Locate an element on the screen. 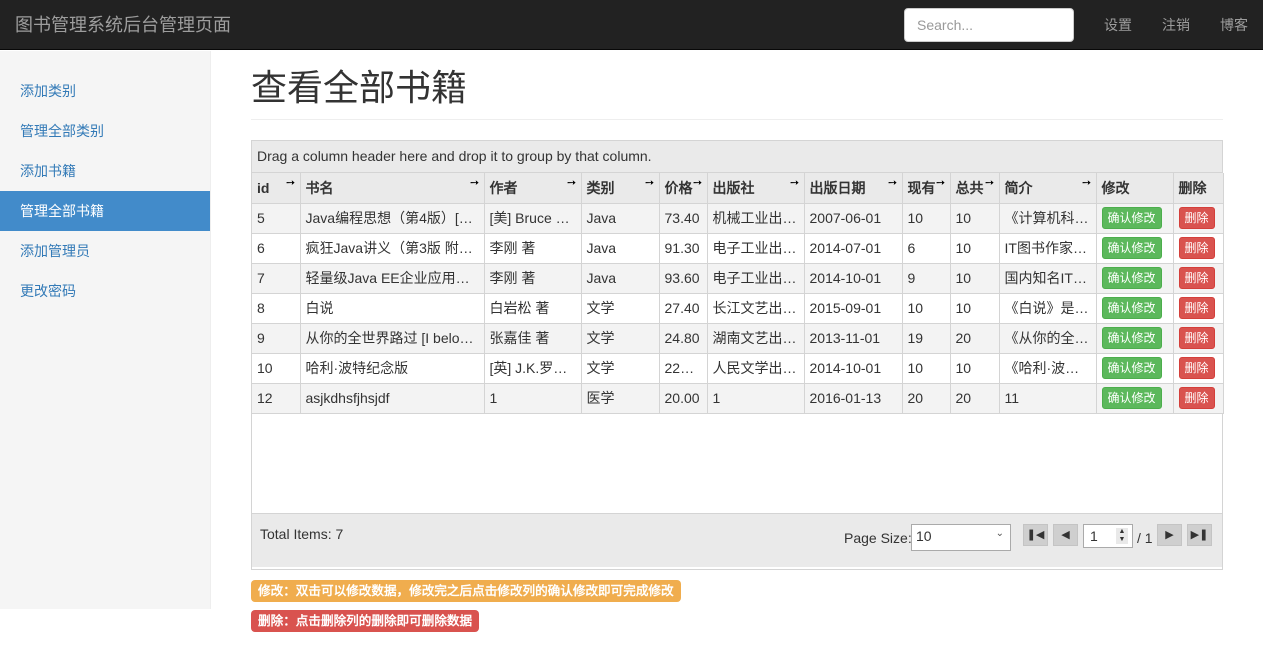 Image resolution: width=1263 pixels, height=659 pixels. table-cell: 2014-07-01 is located at coordinates (853, 248).